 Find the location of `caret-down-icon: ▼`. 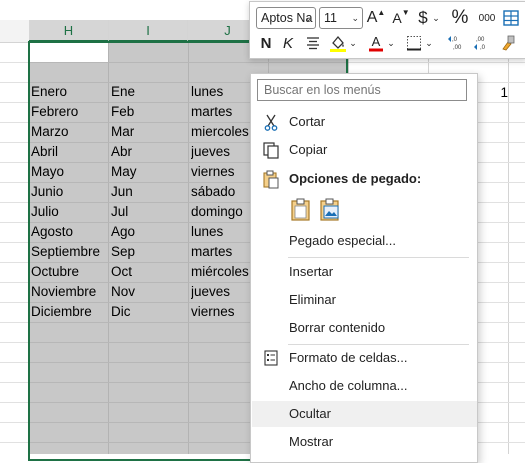

caret-down-icon: ▼ is located at coordinates (405, 12).